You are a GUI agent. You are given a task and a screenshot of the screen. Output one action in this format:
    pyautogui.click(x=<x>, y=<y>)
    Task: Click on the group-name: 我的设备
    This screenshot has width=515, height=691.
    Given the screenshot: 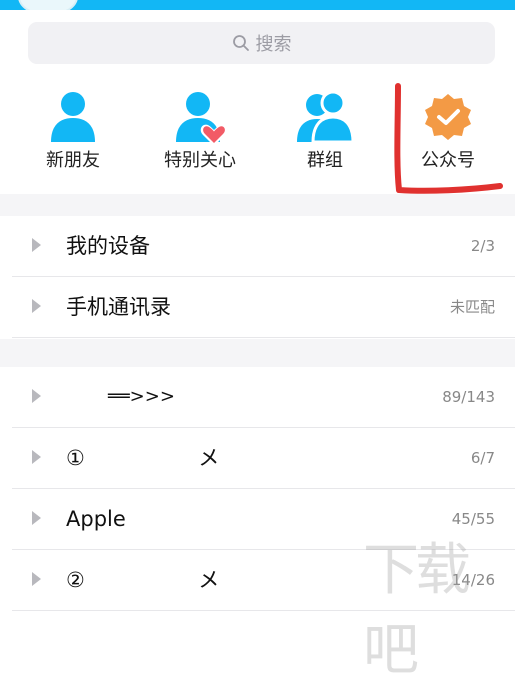 What is the action you would take?
    pyautogui.click(x=108, y=246)
    